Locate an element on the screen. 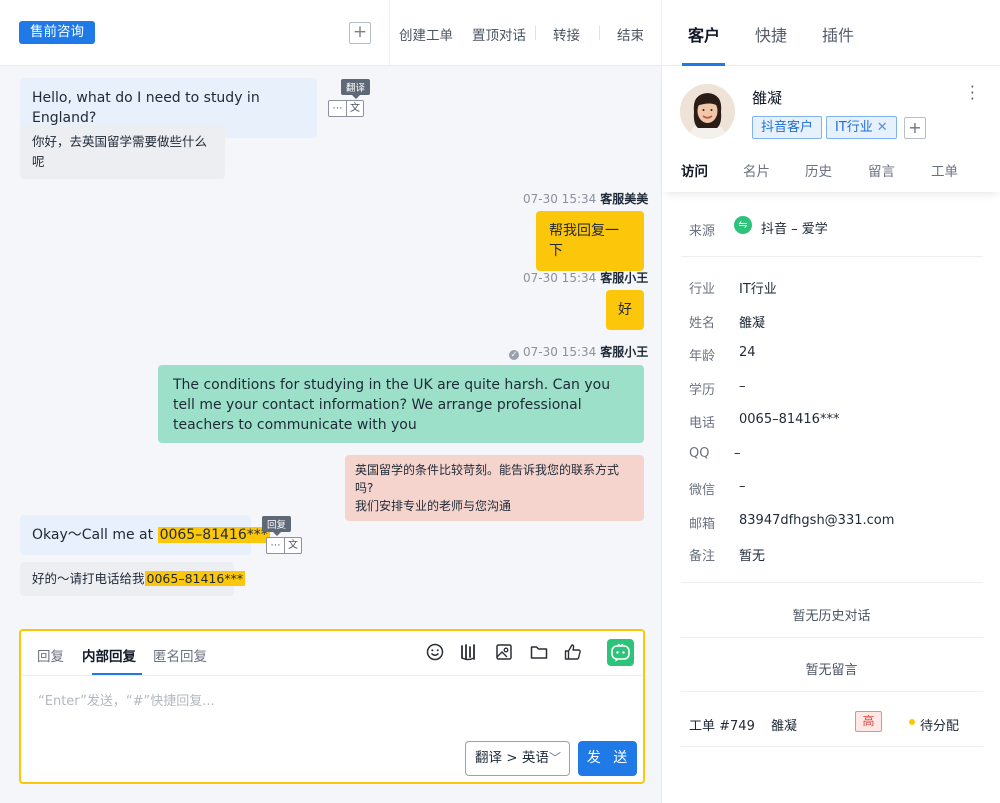 The image size is (1000, 803). message-actions: ⋯ 文 is located at coordinates (346, 108).